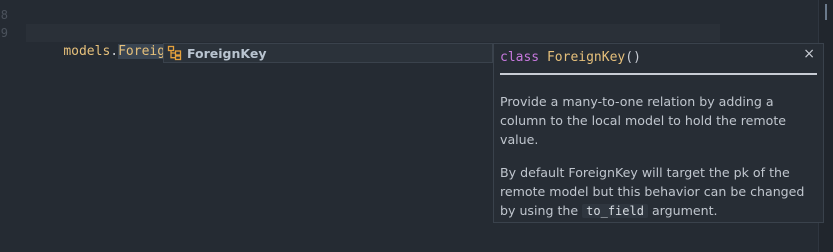  Describe the element at coordinates (615, 211) in the screenshot. I see `doc-inline-code: to_field` at that location.